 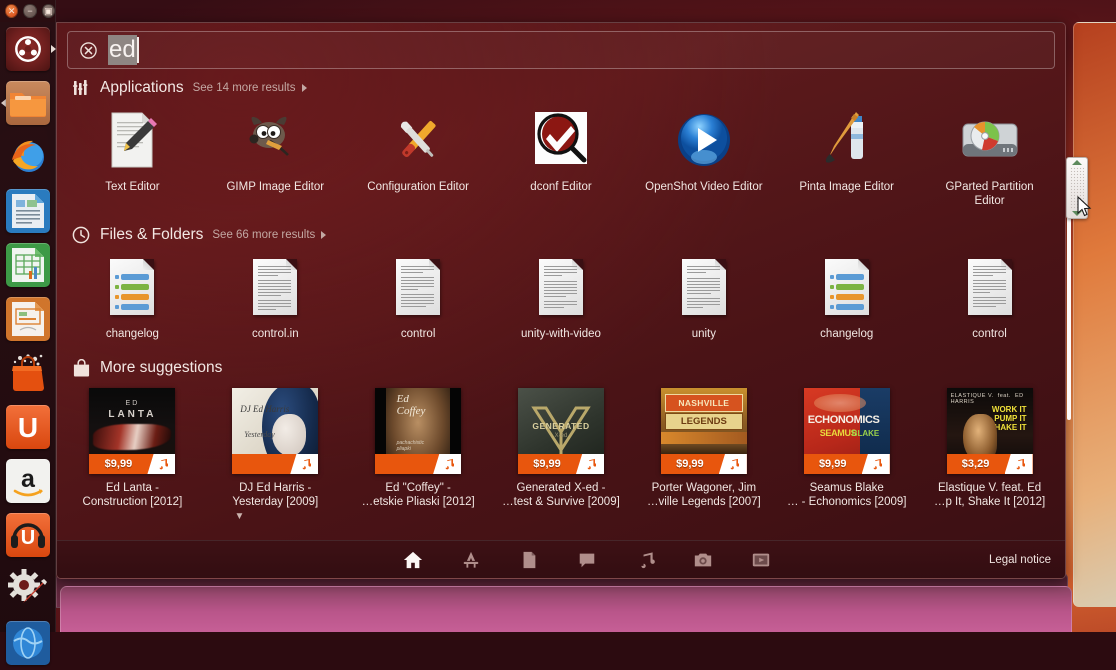 What do you see at coordinates (561, 50) in the screenshot?
I see `search-bar: ed` at bounding box center [561, 50].